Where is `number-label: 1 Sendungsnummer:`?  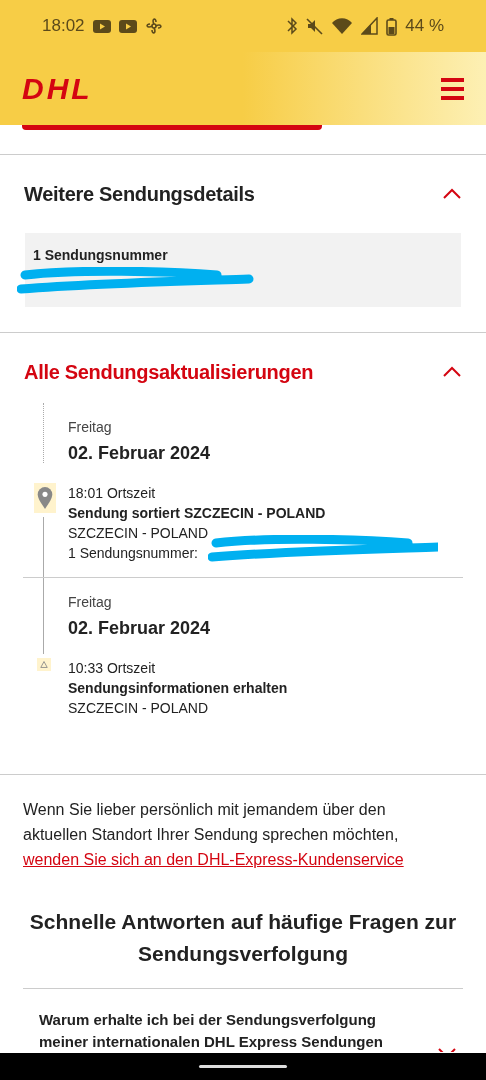
number-label: 1 Sendungsnummer: is located at coordinates (133, 553).